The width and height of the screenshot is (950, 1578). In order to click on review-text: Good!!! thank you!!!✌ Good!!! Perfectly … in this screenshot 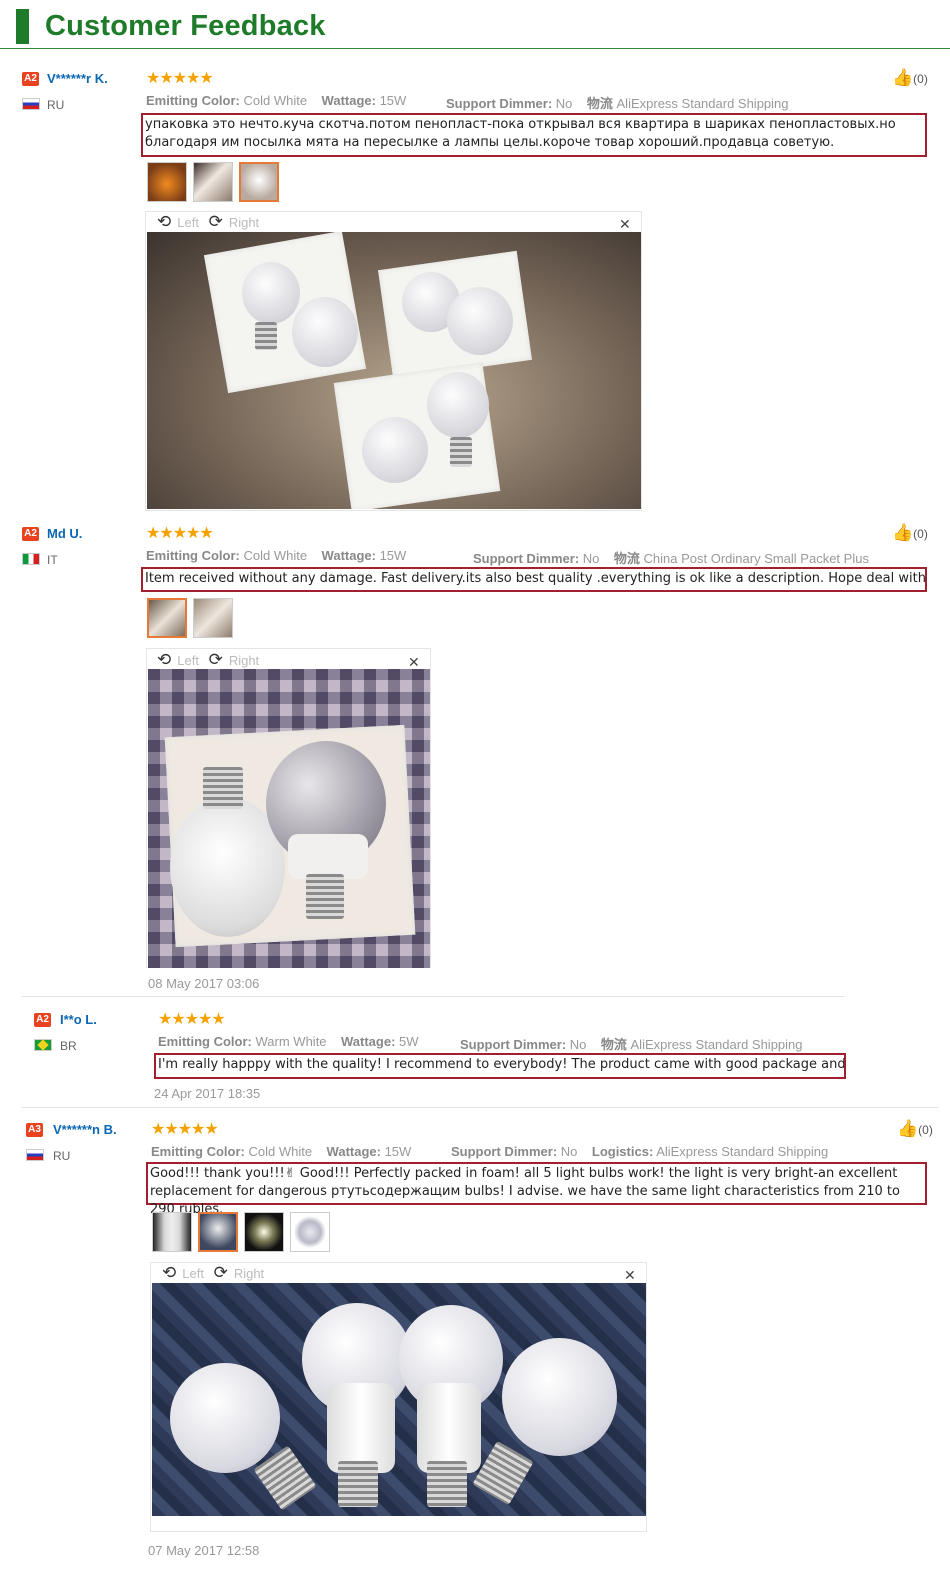, I will do `click(536, 1189)`.